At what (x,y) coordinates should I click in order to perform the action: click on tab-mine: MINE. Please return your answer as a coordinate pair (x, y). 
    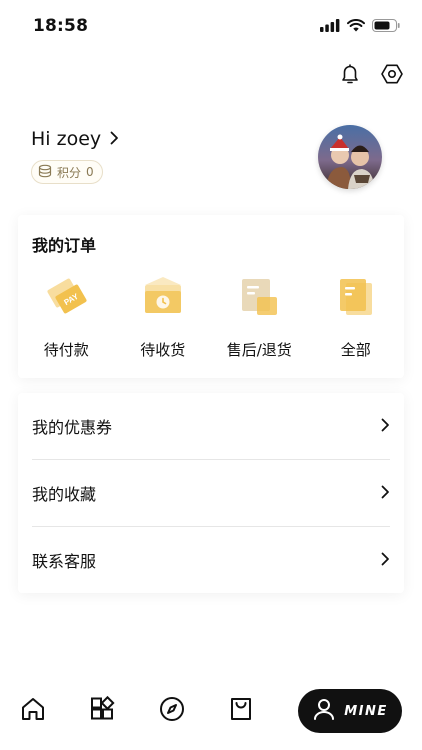
    Looking at the image, I should click on (350, 711).